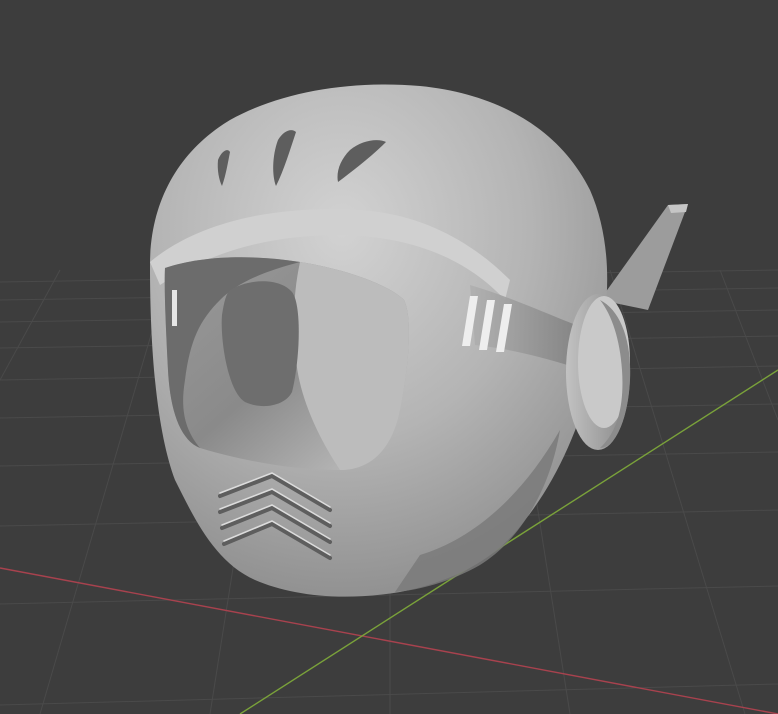  Describe the element at coordinates (487, 324) in the screenshot. I see `cheek-vents` at that location.